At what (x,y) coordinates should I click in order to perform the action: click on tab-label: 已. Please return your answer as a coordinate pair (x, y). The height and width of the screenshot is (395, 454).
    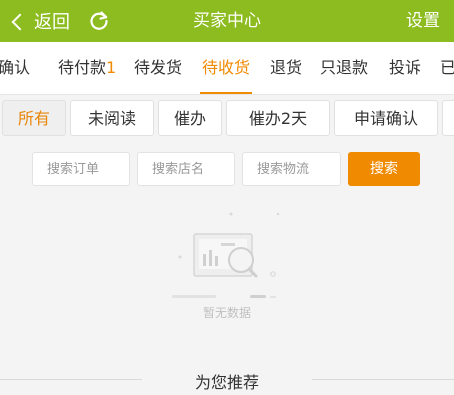
    Looking at the image, I should click on (447, 67).